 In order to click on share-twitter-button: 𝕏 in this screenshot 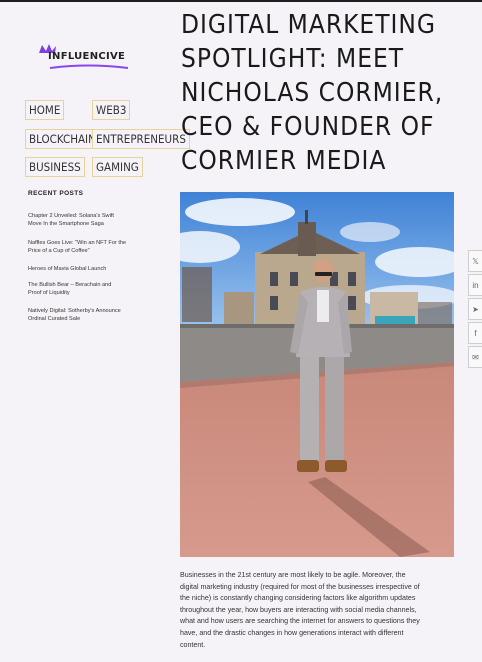, I will do `click(475, 261)`.